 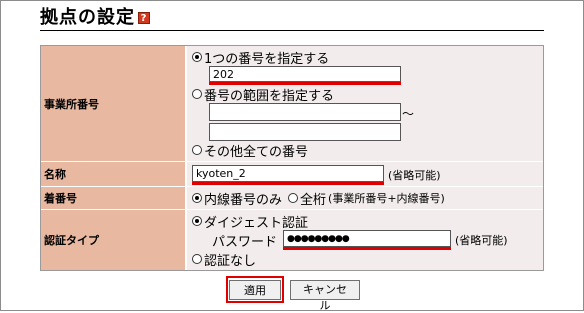 I want to click on office-number-range-radio, so click(x=197, y=94).